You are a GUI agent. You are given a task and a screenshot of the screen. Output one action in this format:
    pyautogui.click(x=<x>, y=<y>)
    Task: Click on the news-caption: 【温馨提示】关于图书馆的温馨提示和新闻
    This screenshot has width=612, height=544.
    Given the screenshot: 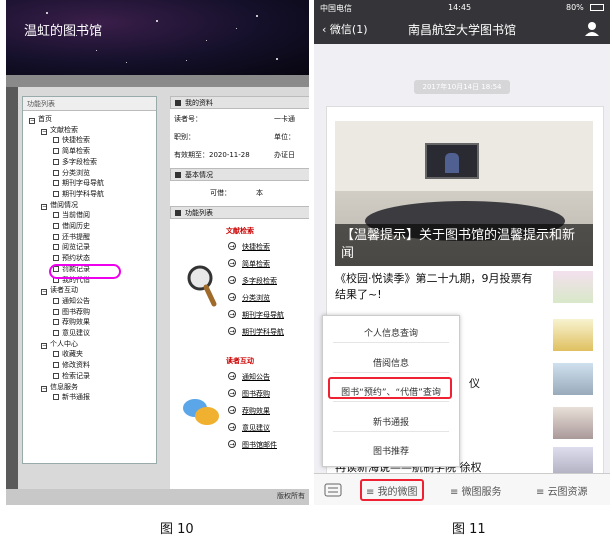 What is the action you would take?
    pyautogui.click(x=464, y=245)
    